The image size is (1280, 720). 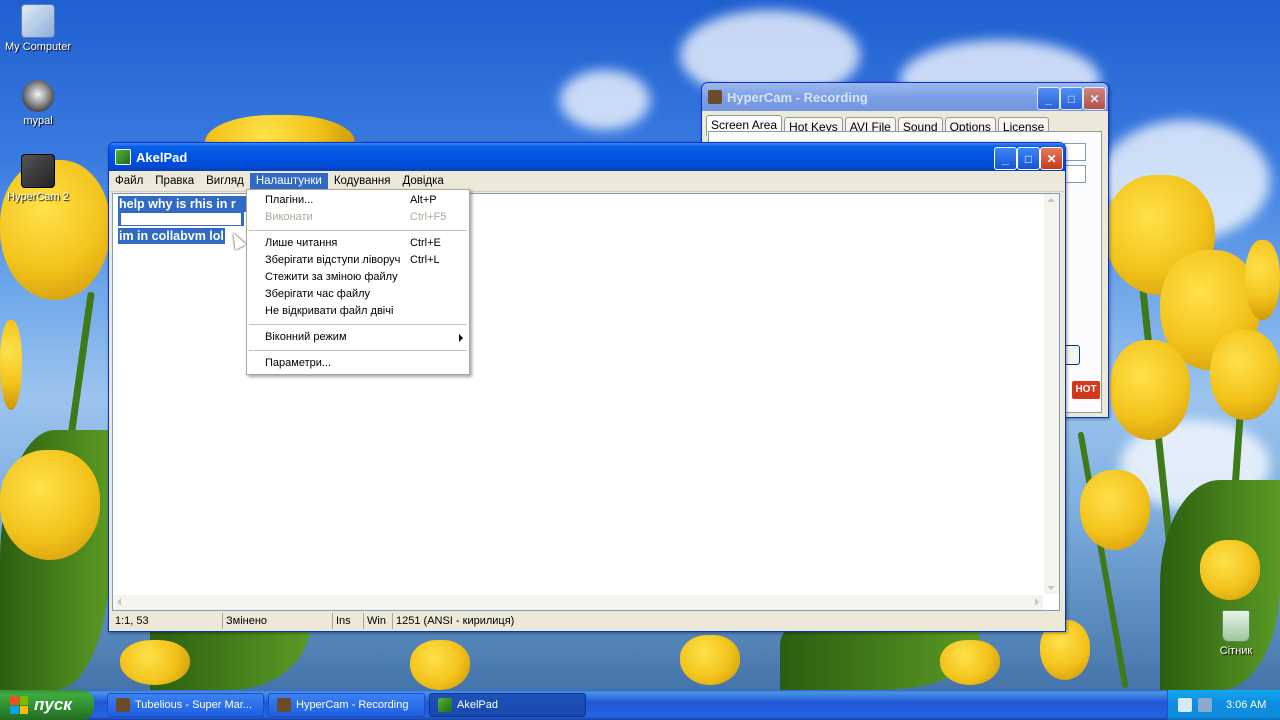 What do you see at coordinates (1037, 602) in the screenshot?
I see `scroll-right-icon` at bounding box center [1037, 602].